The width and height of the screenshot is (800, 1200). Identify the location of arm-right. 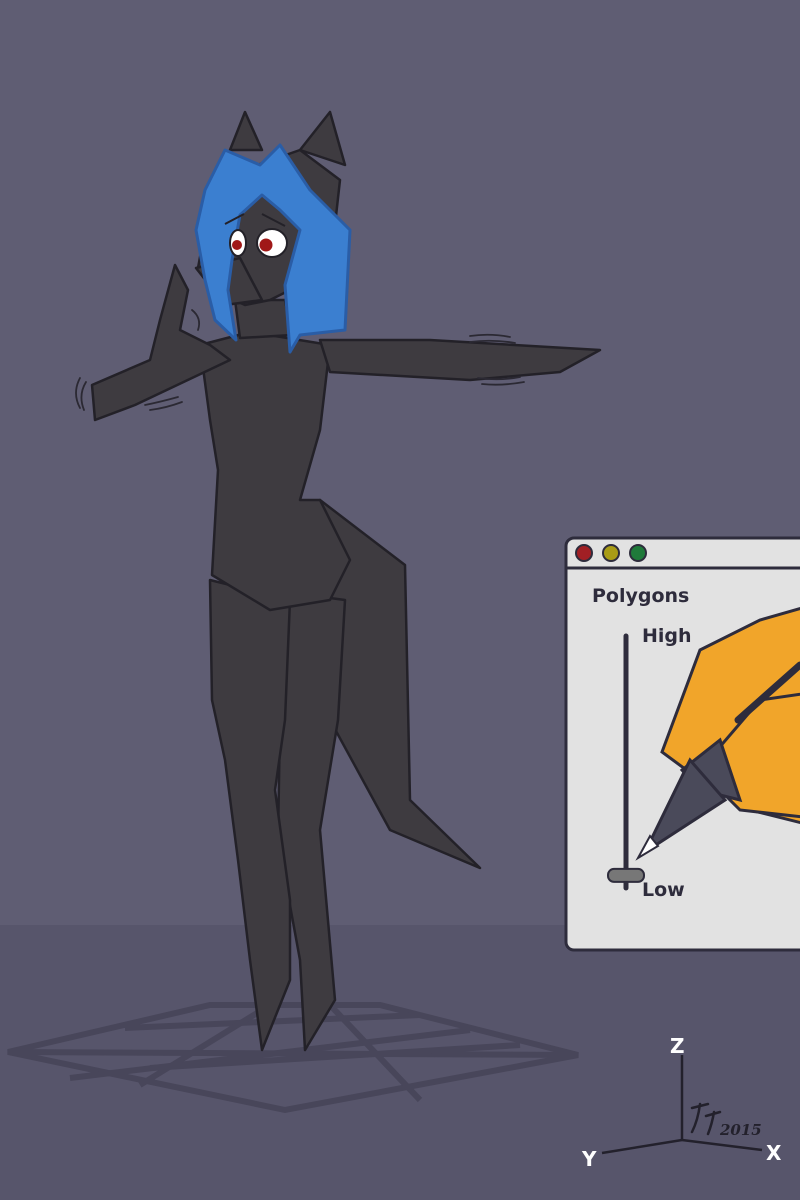
(460, 360).